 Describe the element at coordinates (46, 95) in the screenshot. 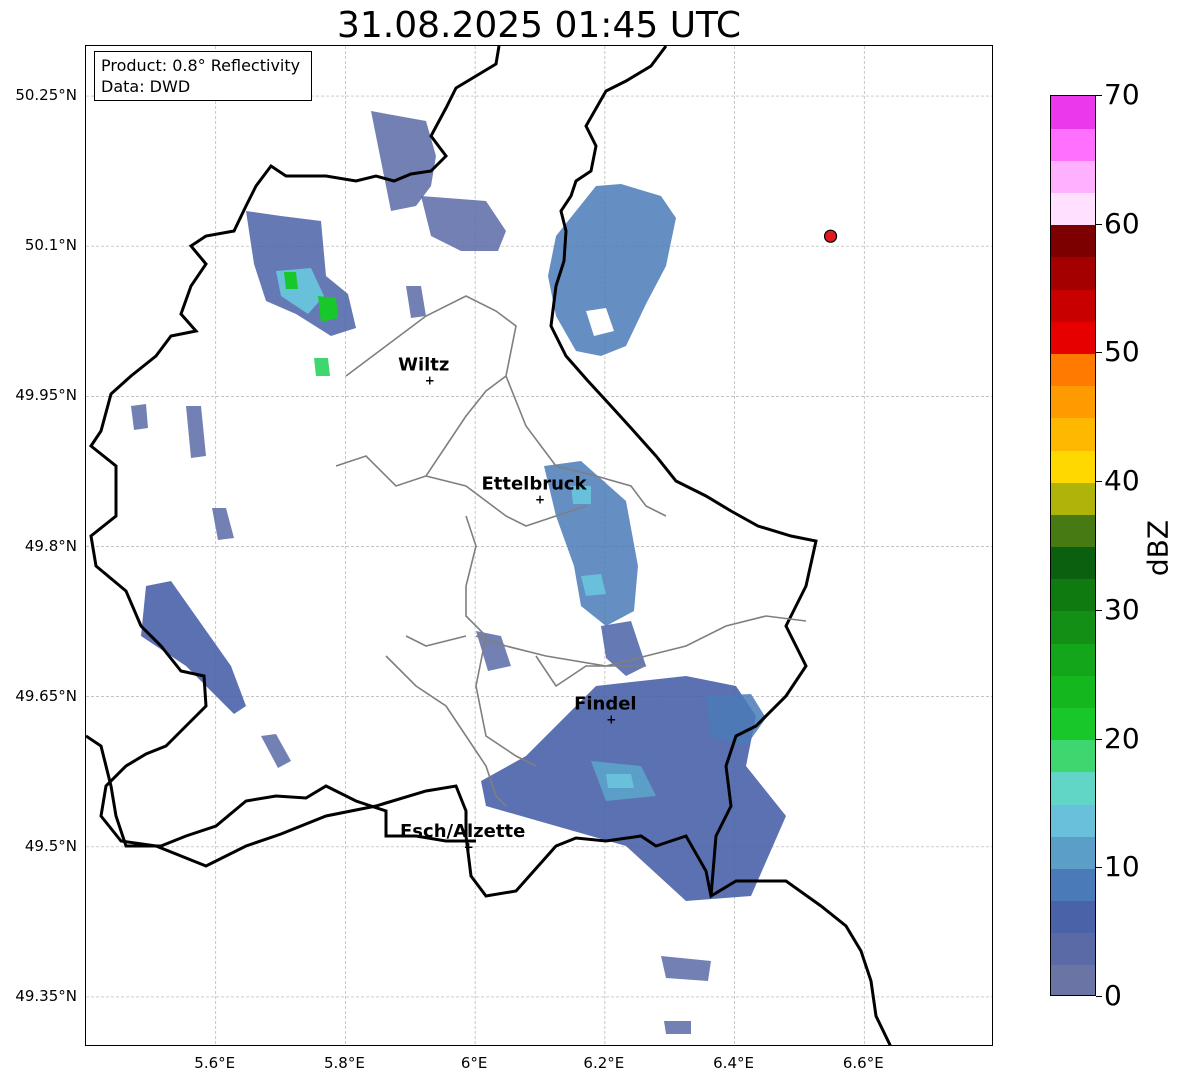

I see `lat-tick-label: 50.25°N` at that location.